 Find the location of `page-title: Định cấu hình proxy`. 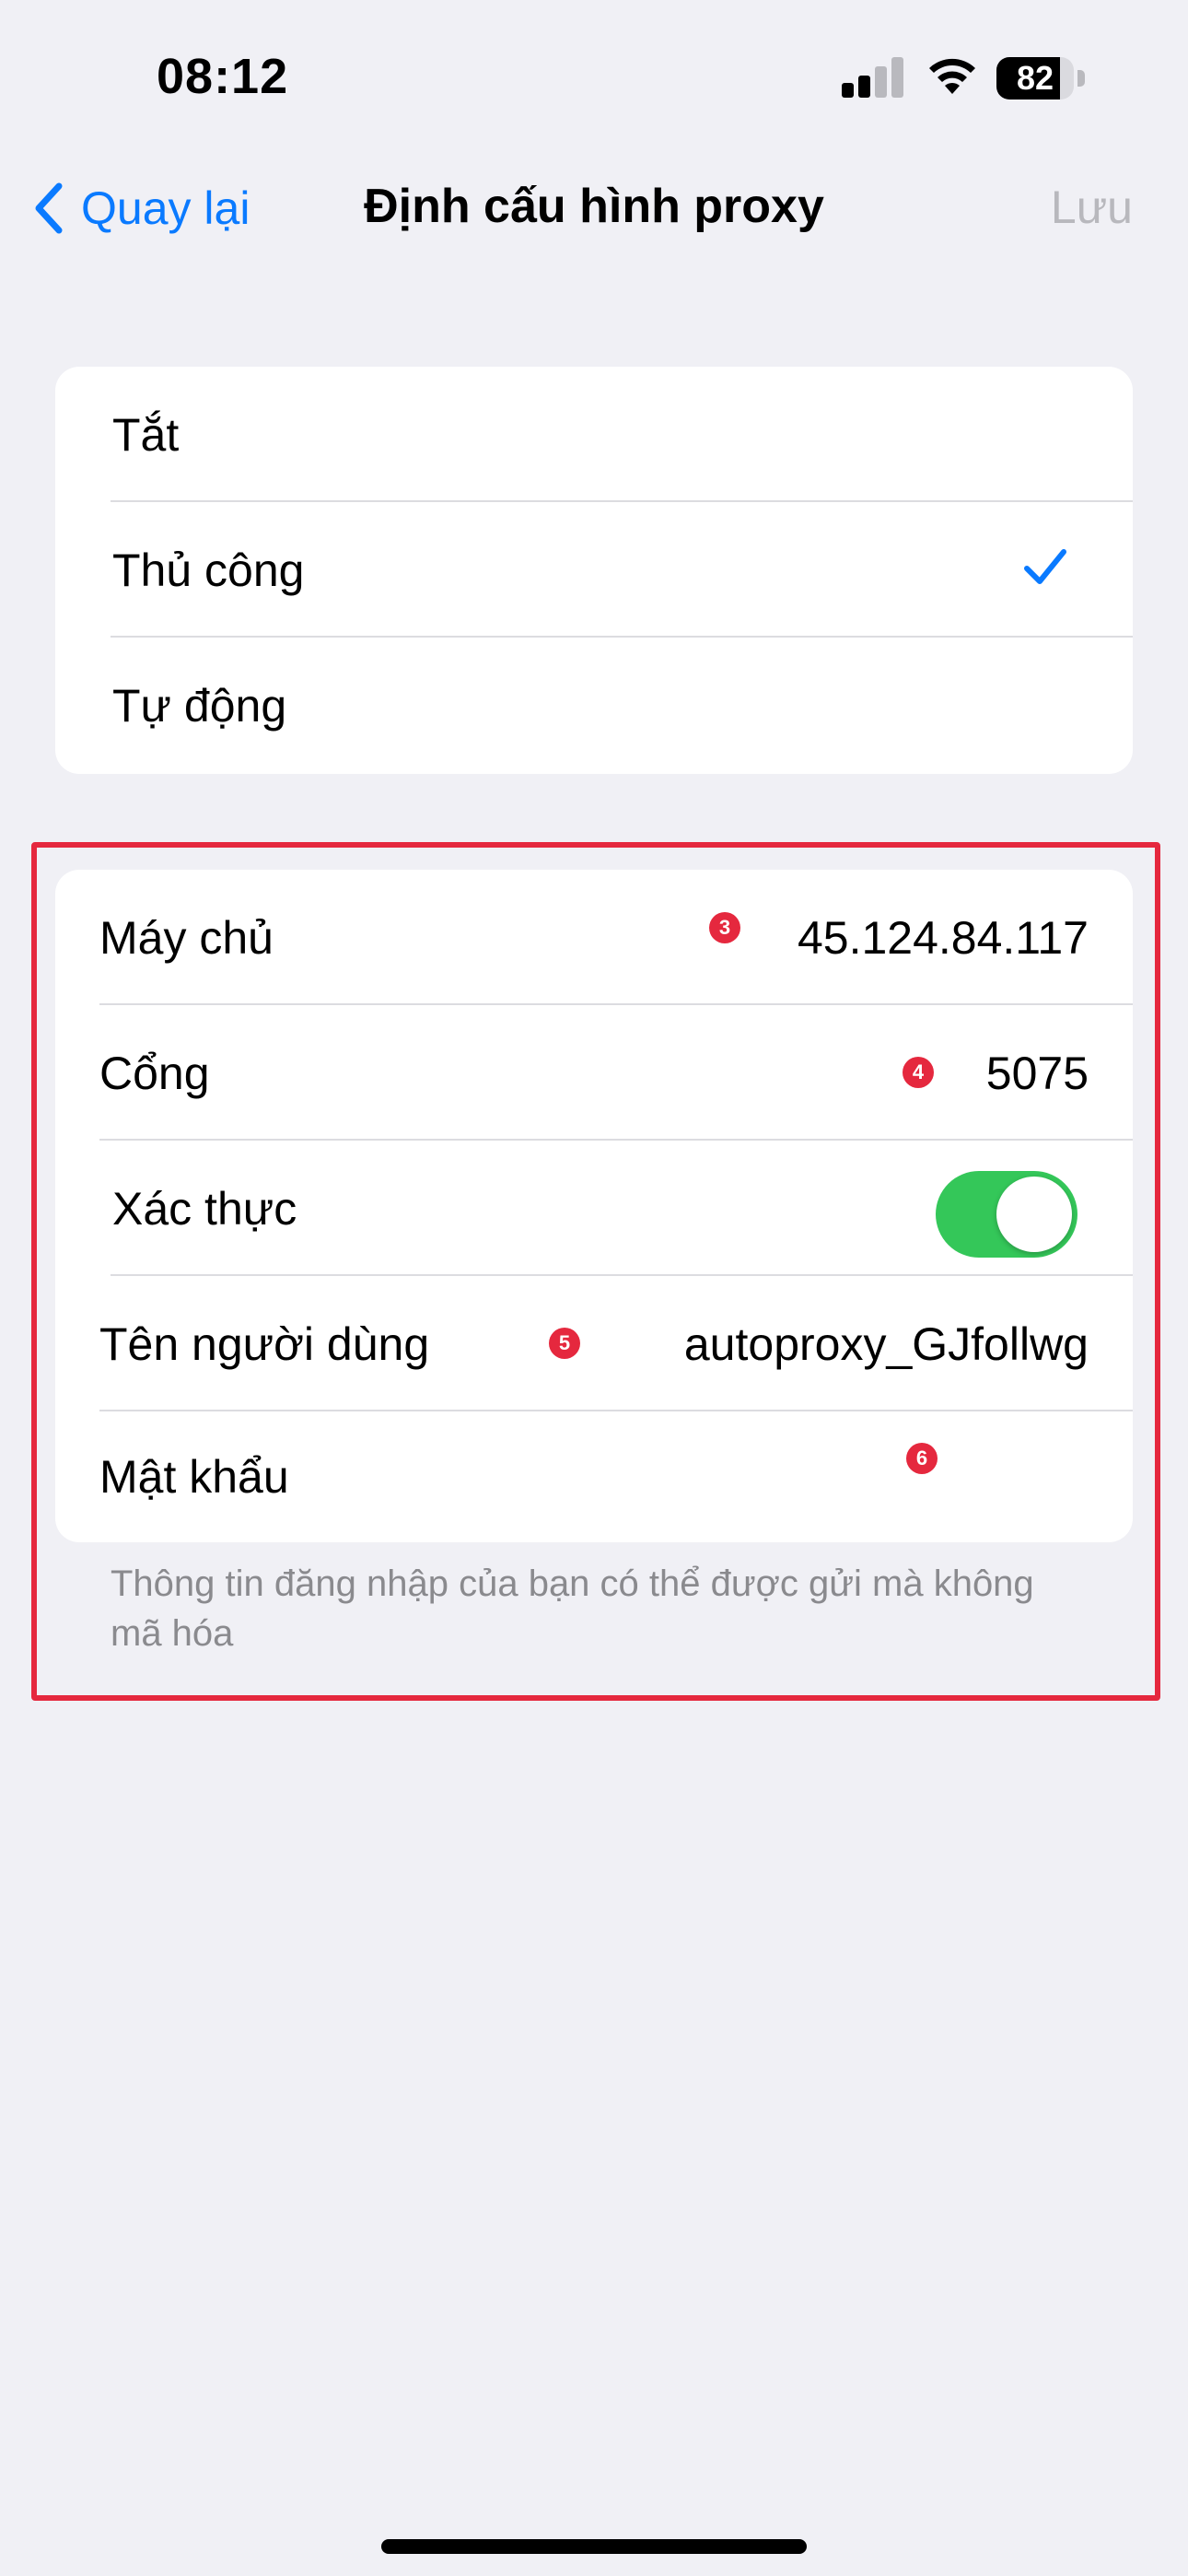

page-title: Định cấu hình proxy is located at coordinates (594, 206).